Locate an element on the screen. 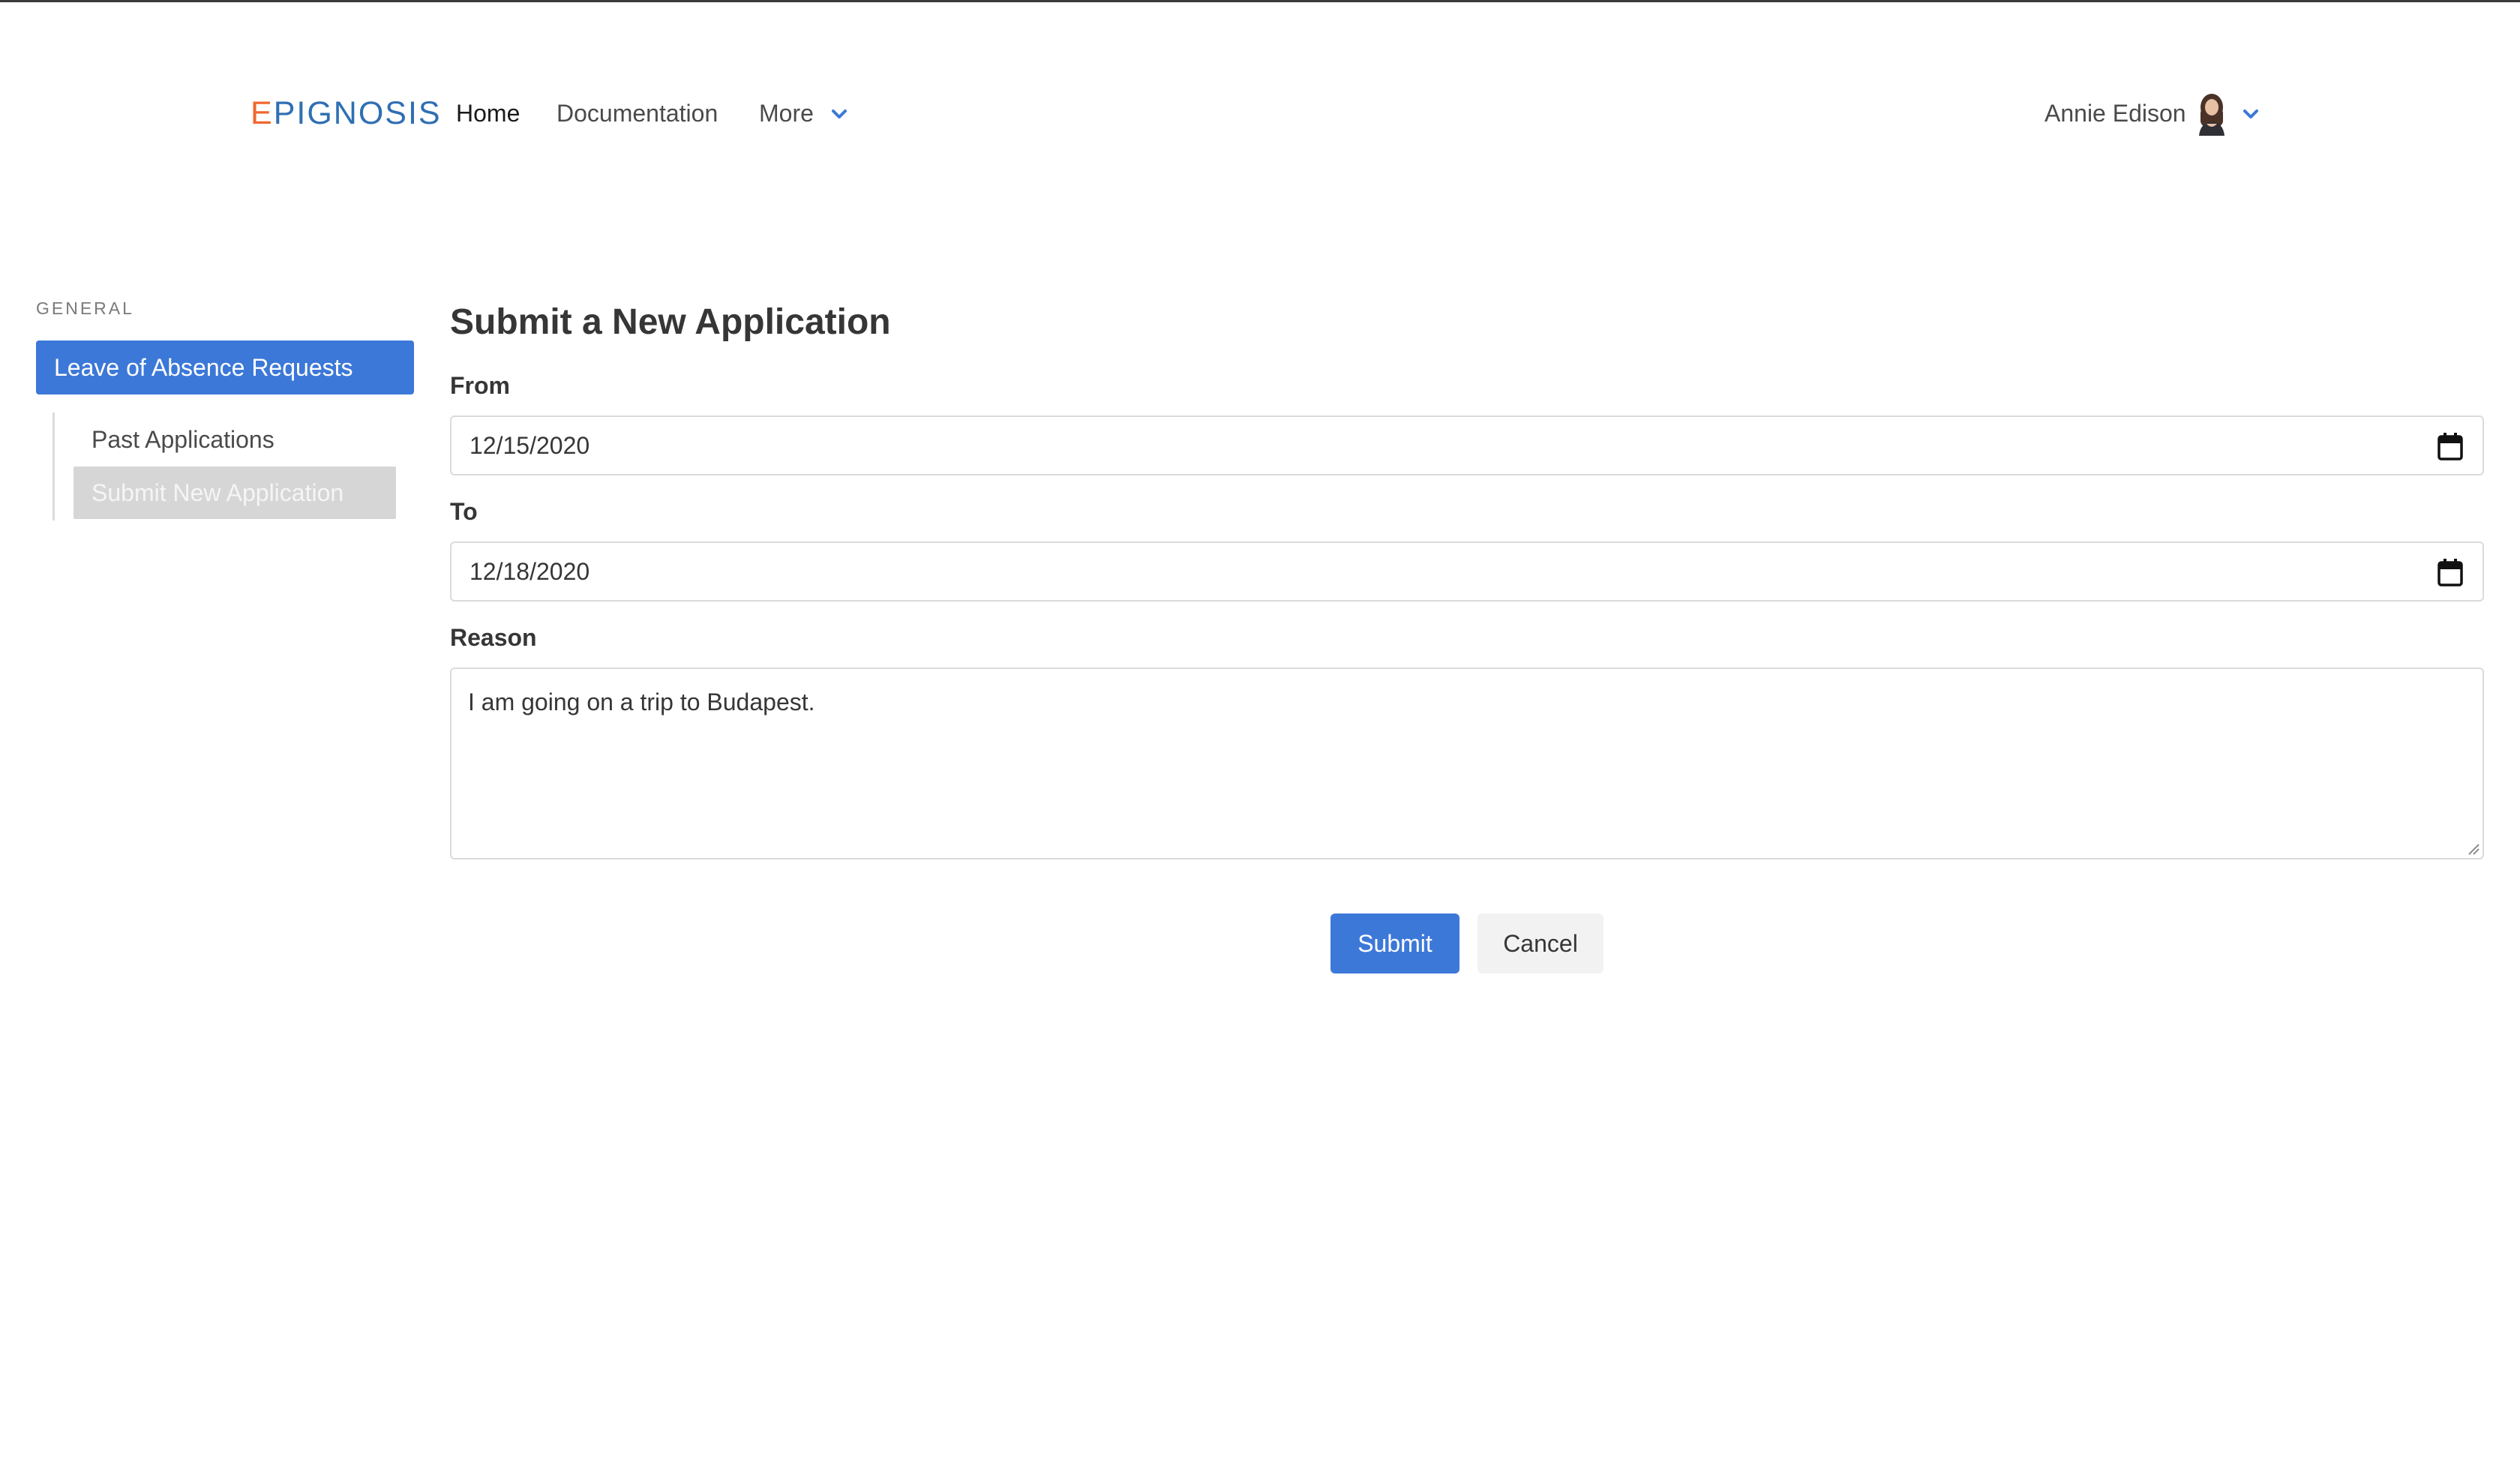 The height and width of the screenshot is (1458, 2520). from-label: From is located at coordinates (480, 385).